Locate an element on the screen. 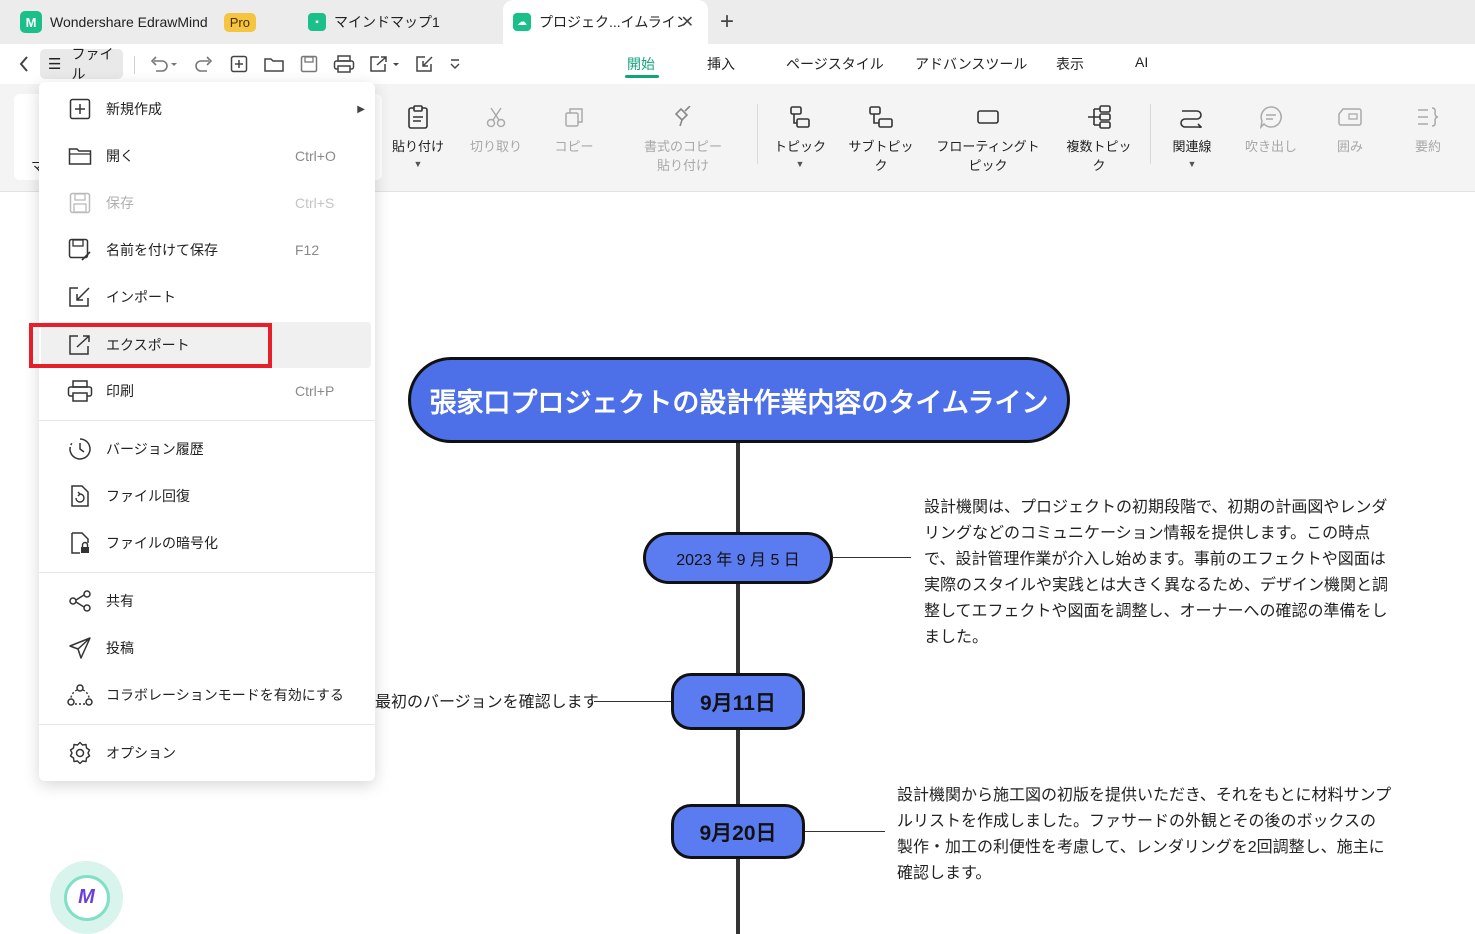  app-tab: M Wondershare EdrawMind Pro is located at coordinates (138, 22).